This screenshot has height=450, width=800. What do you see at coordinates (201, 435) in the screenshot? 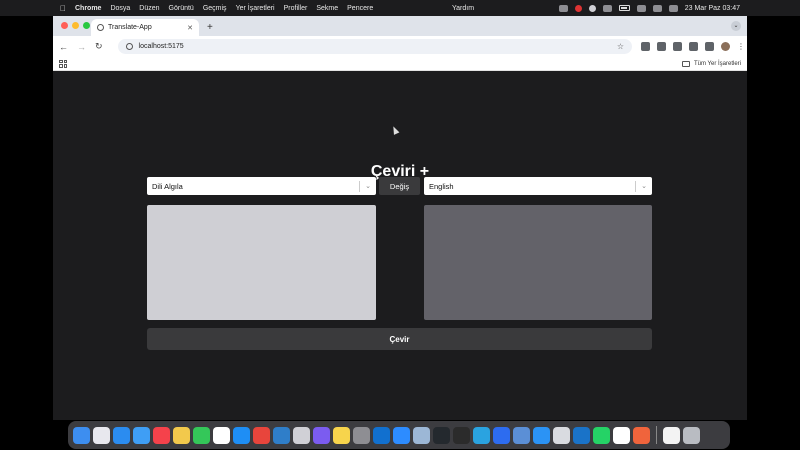
I see `facetime-icon` at bounding box center [201, 435].